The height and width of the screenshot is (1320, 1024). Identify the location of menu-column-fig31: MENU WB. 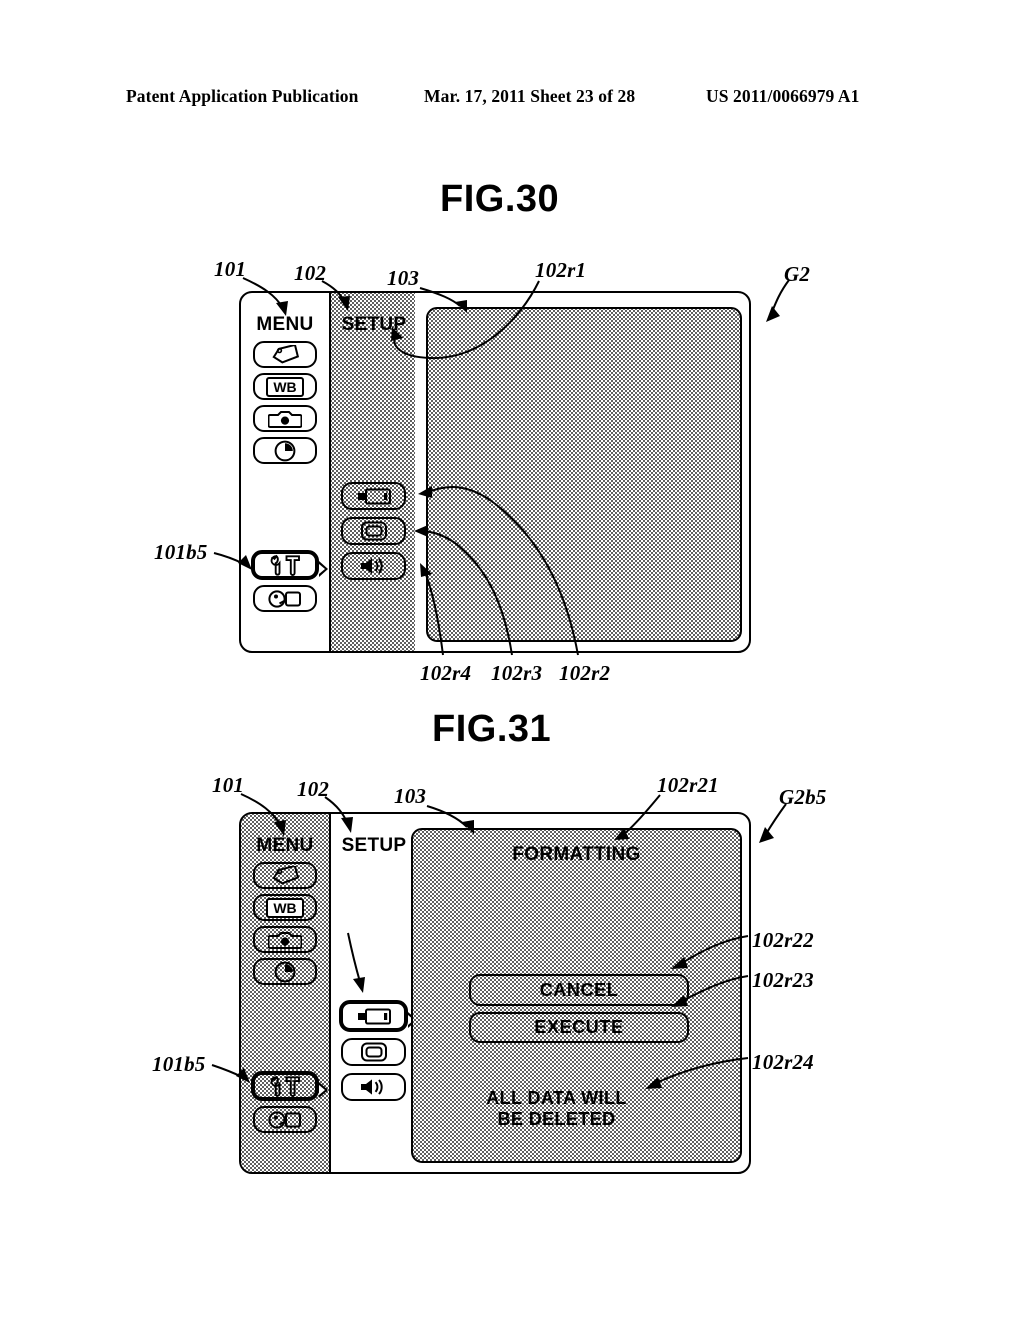
(285, 993).